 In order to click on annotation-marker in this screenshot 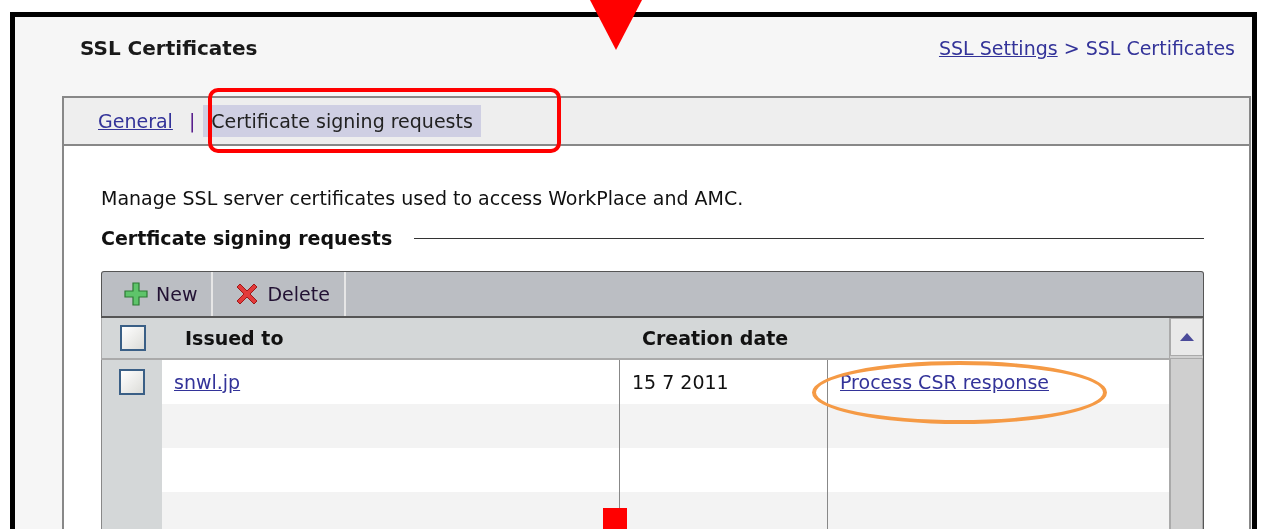, I will do `click(615, 518)`.